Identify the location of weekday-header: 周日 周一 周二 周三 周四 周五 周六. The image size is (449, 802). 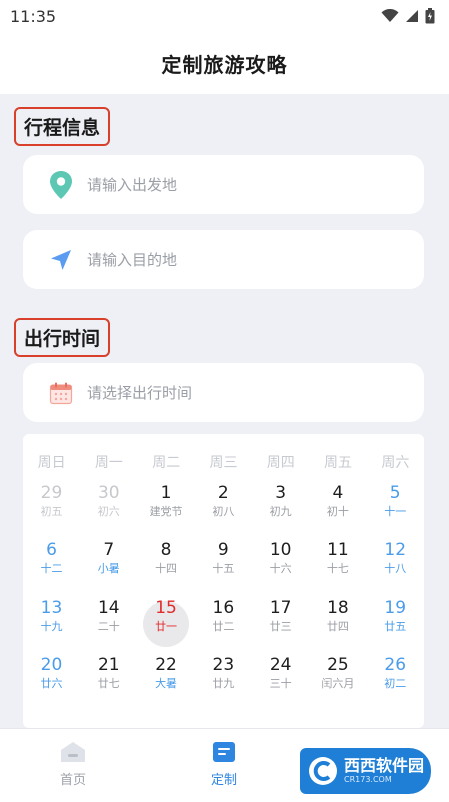
(223, 462).